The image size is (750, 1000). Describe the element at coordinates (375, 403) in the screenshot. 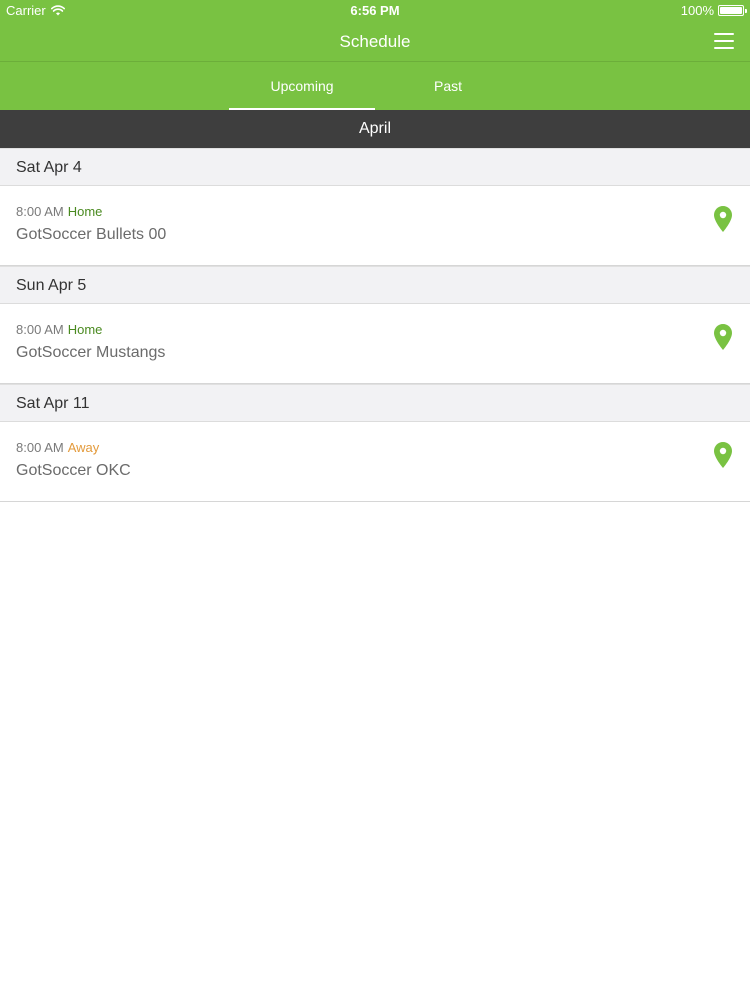

I see `day-header: Sat Apr 11` at that location.